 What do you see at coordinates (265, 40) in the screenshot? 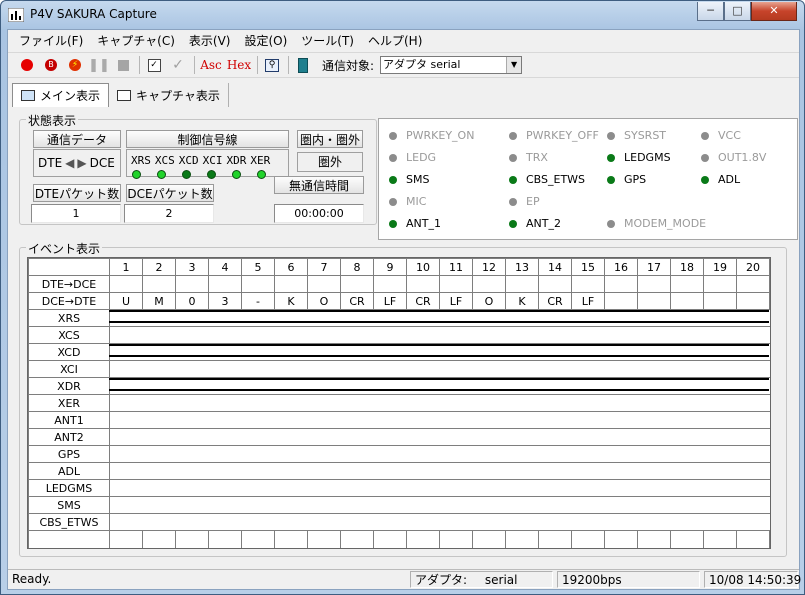
I see `menu-settings: 設定(O)` at bounding box center [265, 40].